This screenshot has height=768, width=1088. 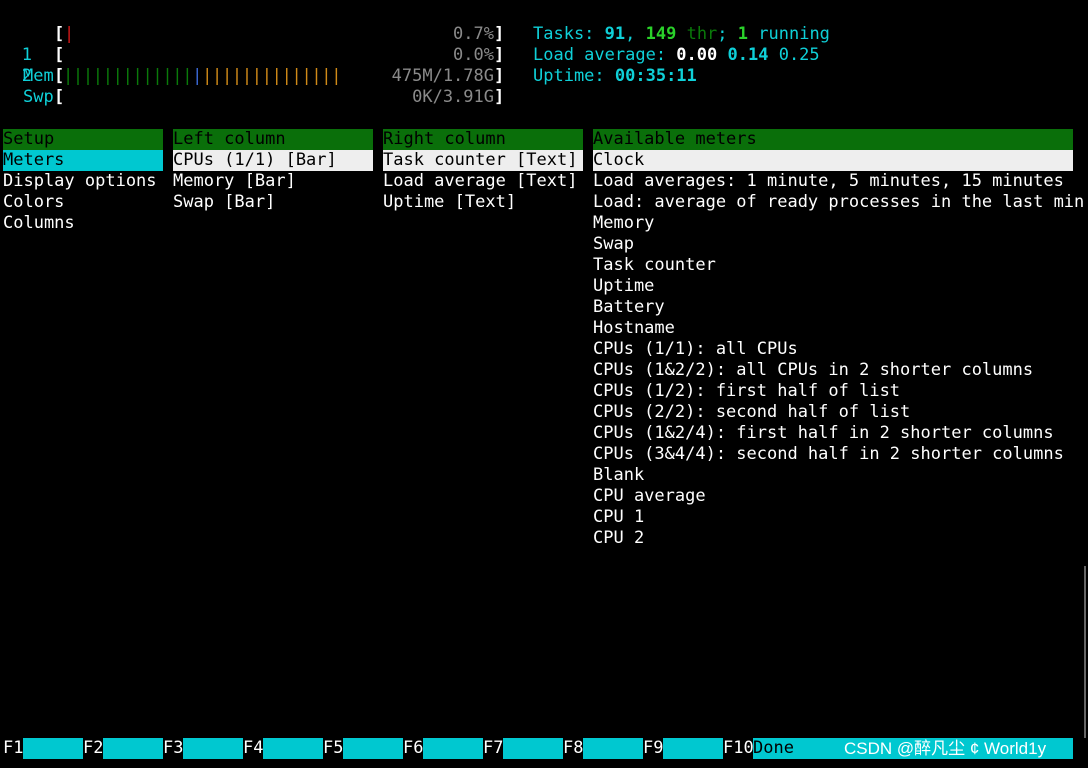 What do you see at coordinates (499, 76) in the screenshot?
I see `mem-bar-close: ]` at bounding box center [499, 76].